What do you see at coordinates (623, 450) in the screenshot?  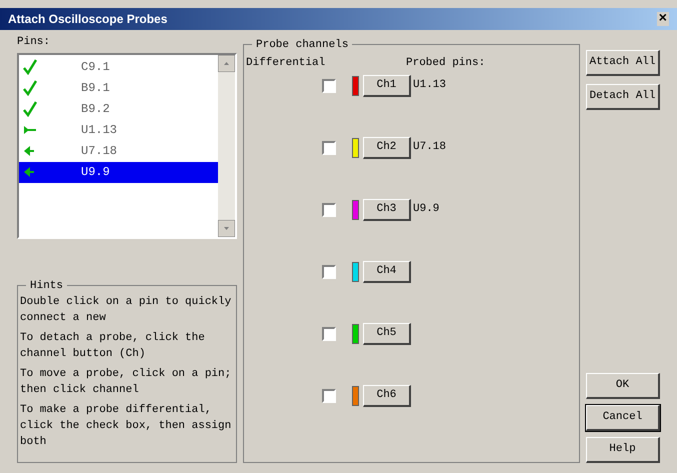 I see `dialog-button: Help` at bounding box center [623, 450].